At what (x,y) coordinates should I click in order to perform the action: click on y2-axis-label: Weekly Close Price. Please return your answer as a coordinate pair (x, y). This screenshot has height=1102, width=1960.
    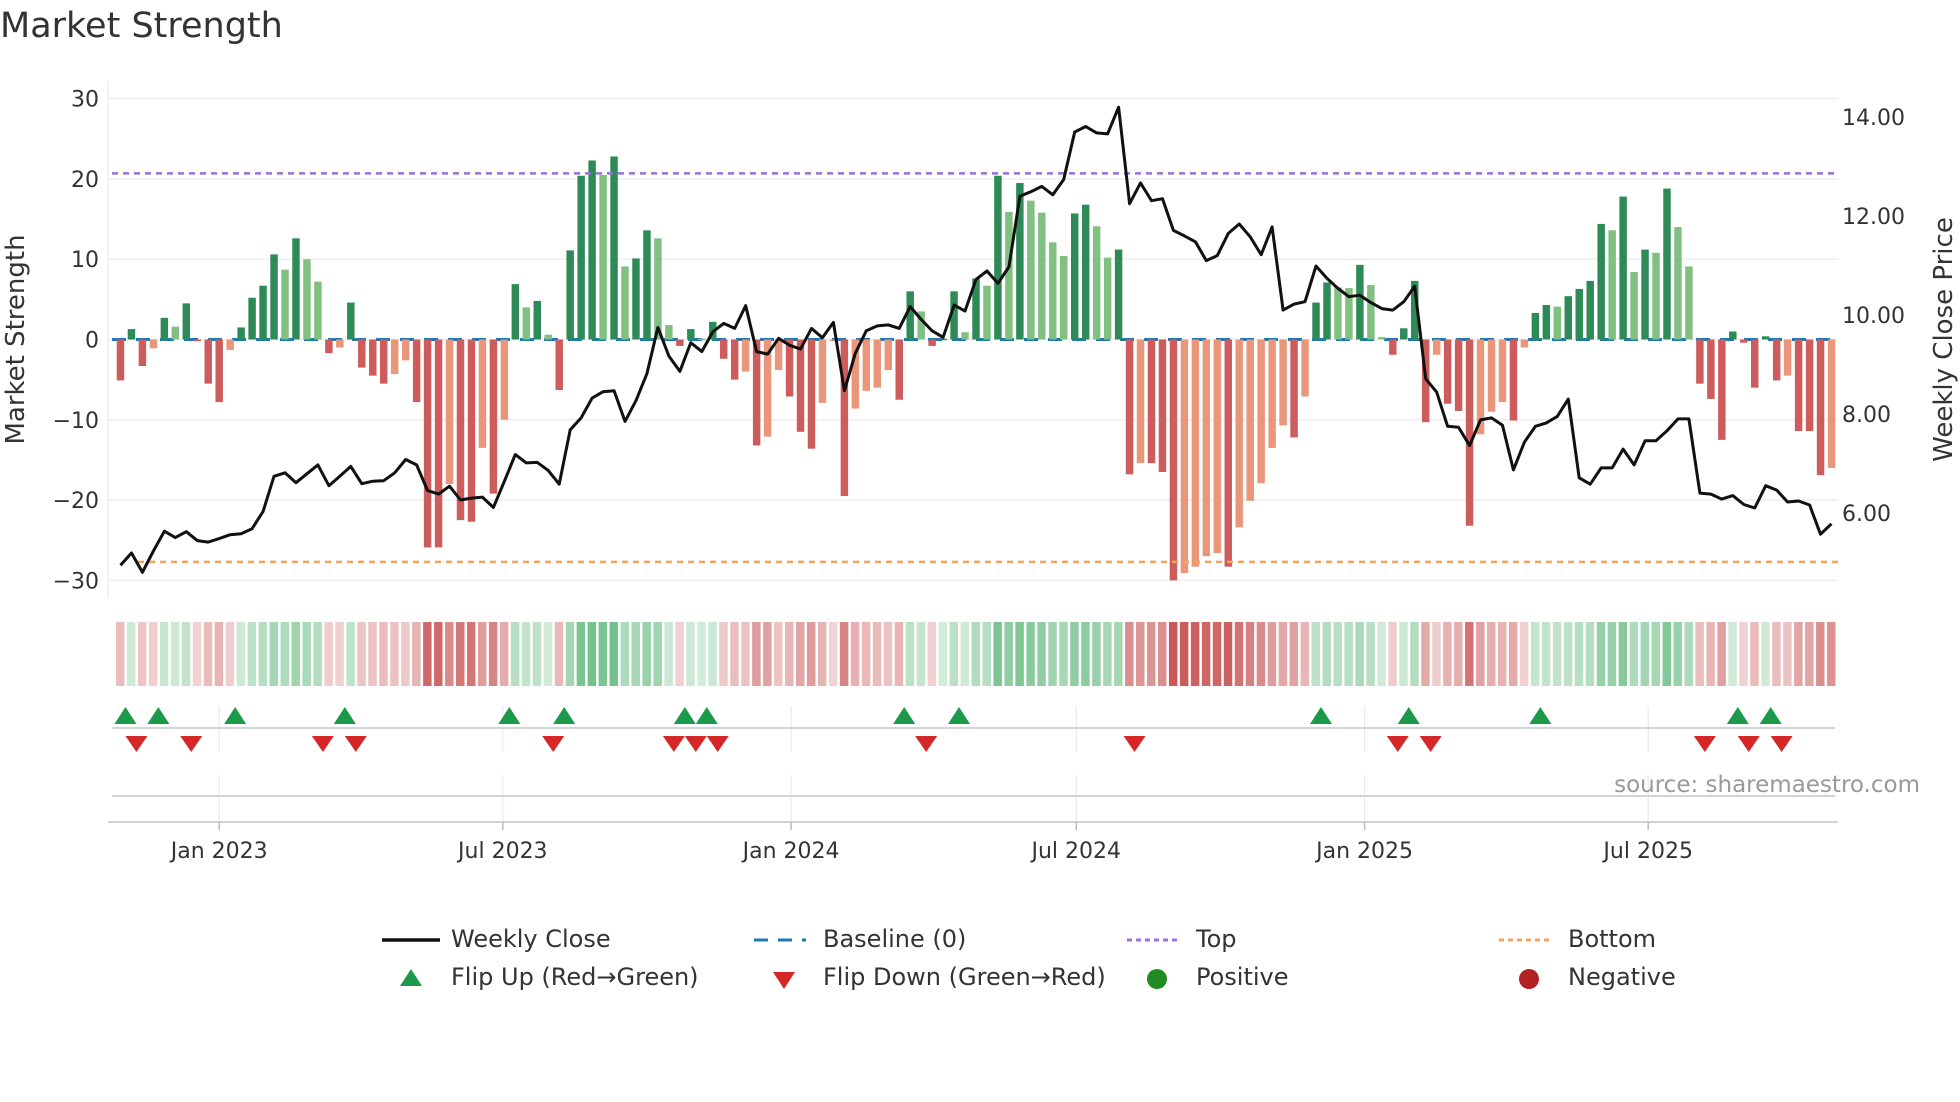
    Looking at the image, I should click on (1944, 339).